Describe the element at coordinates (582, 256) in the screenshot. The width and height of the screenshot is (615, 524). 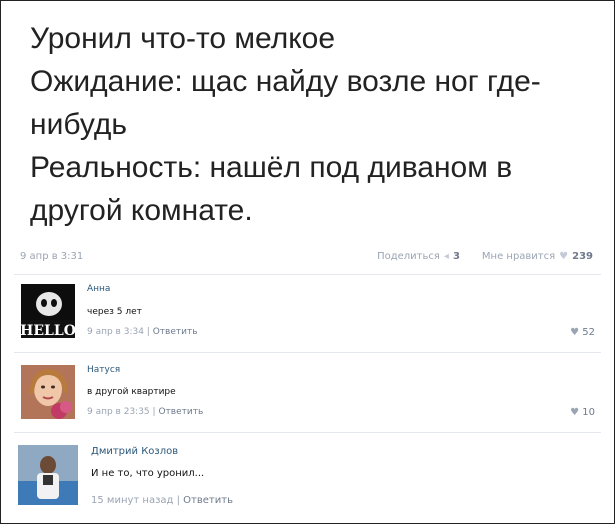
I see `like-count: 239` at that location.